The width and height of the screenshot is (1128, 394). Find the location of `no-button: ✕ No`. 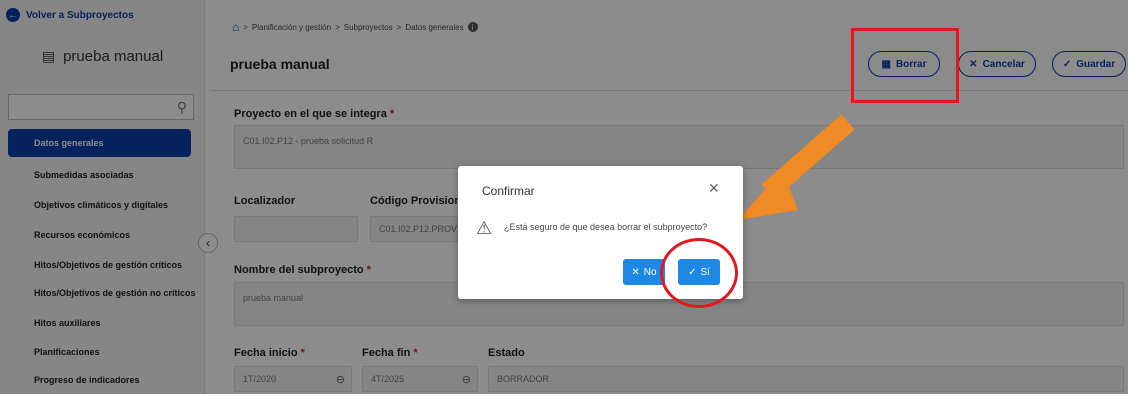

no-button: ✕ No is located at coordinates (644, 272).